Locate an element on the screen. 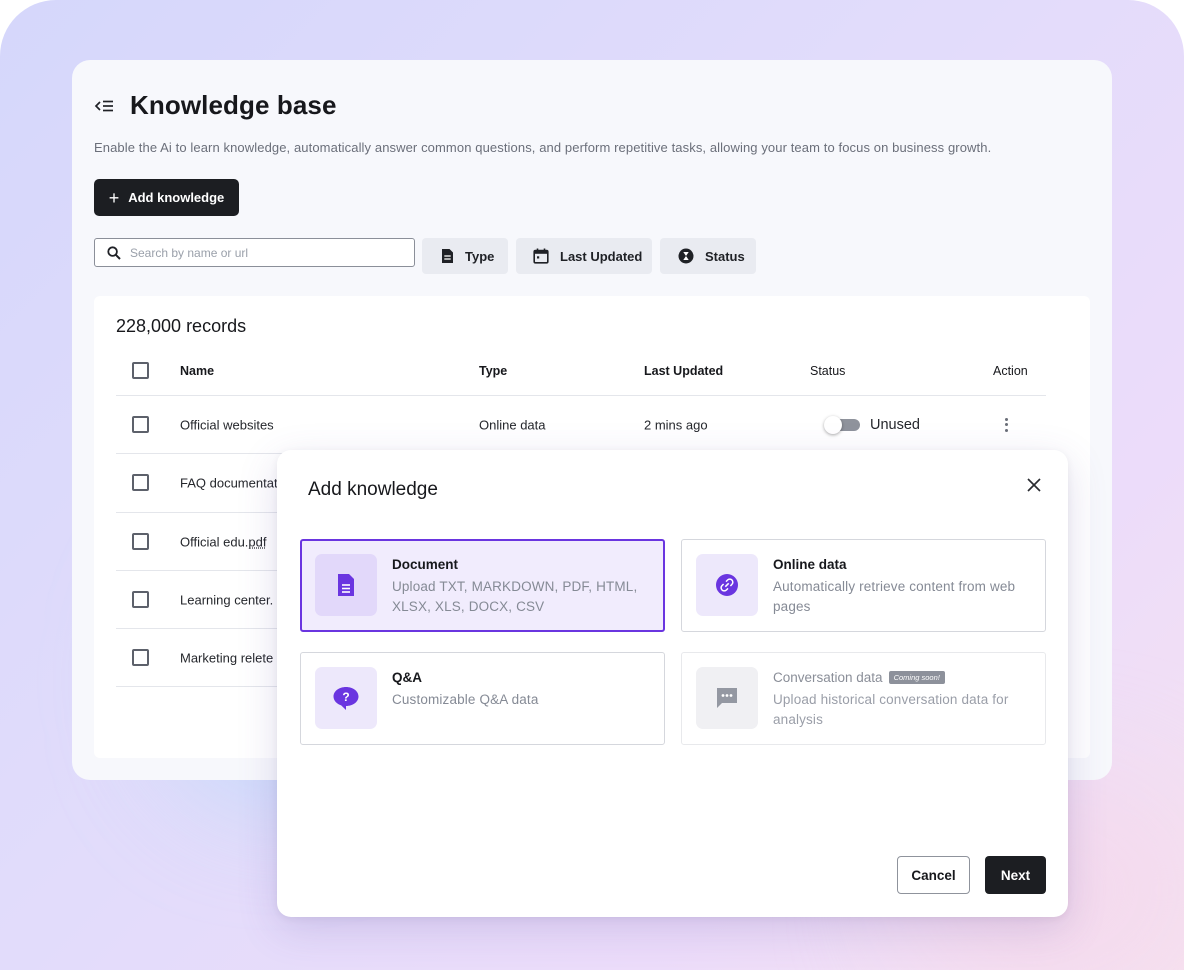  row-name: Learning center. is located at coordinates (227, 599).